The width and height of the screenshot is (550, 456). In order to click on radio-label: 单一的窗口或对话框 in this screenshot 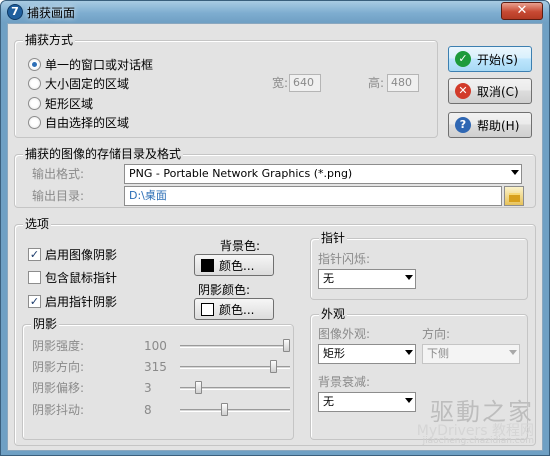, I will do `click(99, 64)`.